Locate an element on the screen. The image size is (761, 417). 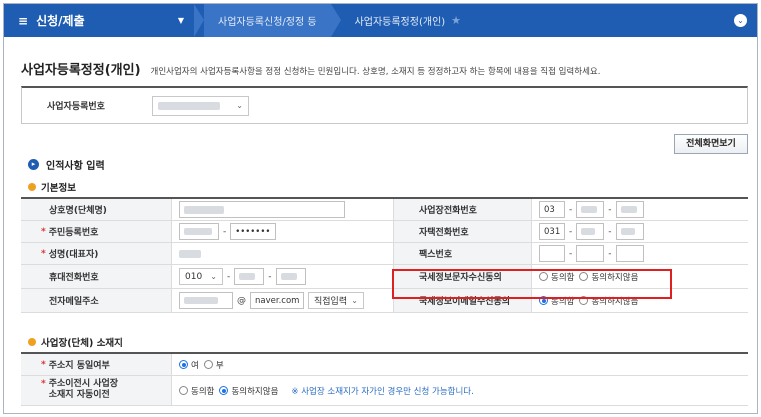
same-no-radio: 부 is located at coordinates (213, 365).